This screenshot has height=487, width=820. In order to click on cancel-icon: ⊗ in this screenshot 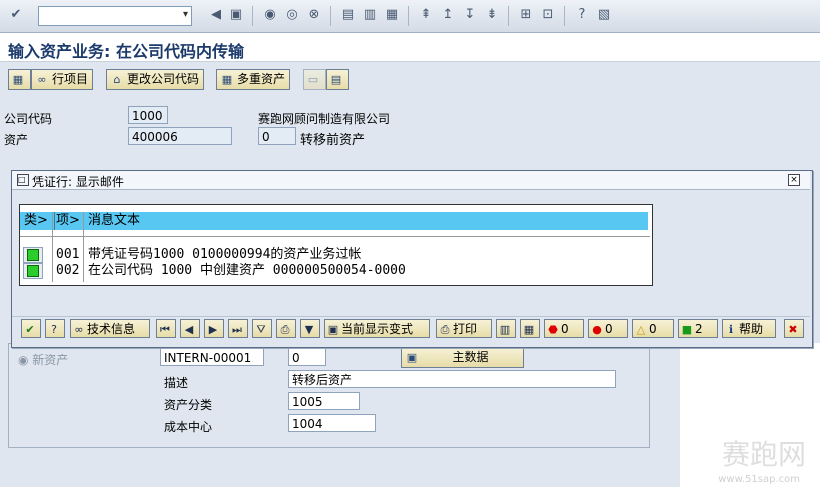, I will do `click(314, 15)`.